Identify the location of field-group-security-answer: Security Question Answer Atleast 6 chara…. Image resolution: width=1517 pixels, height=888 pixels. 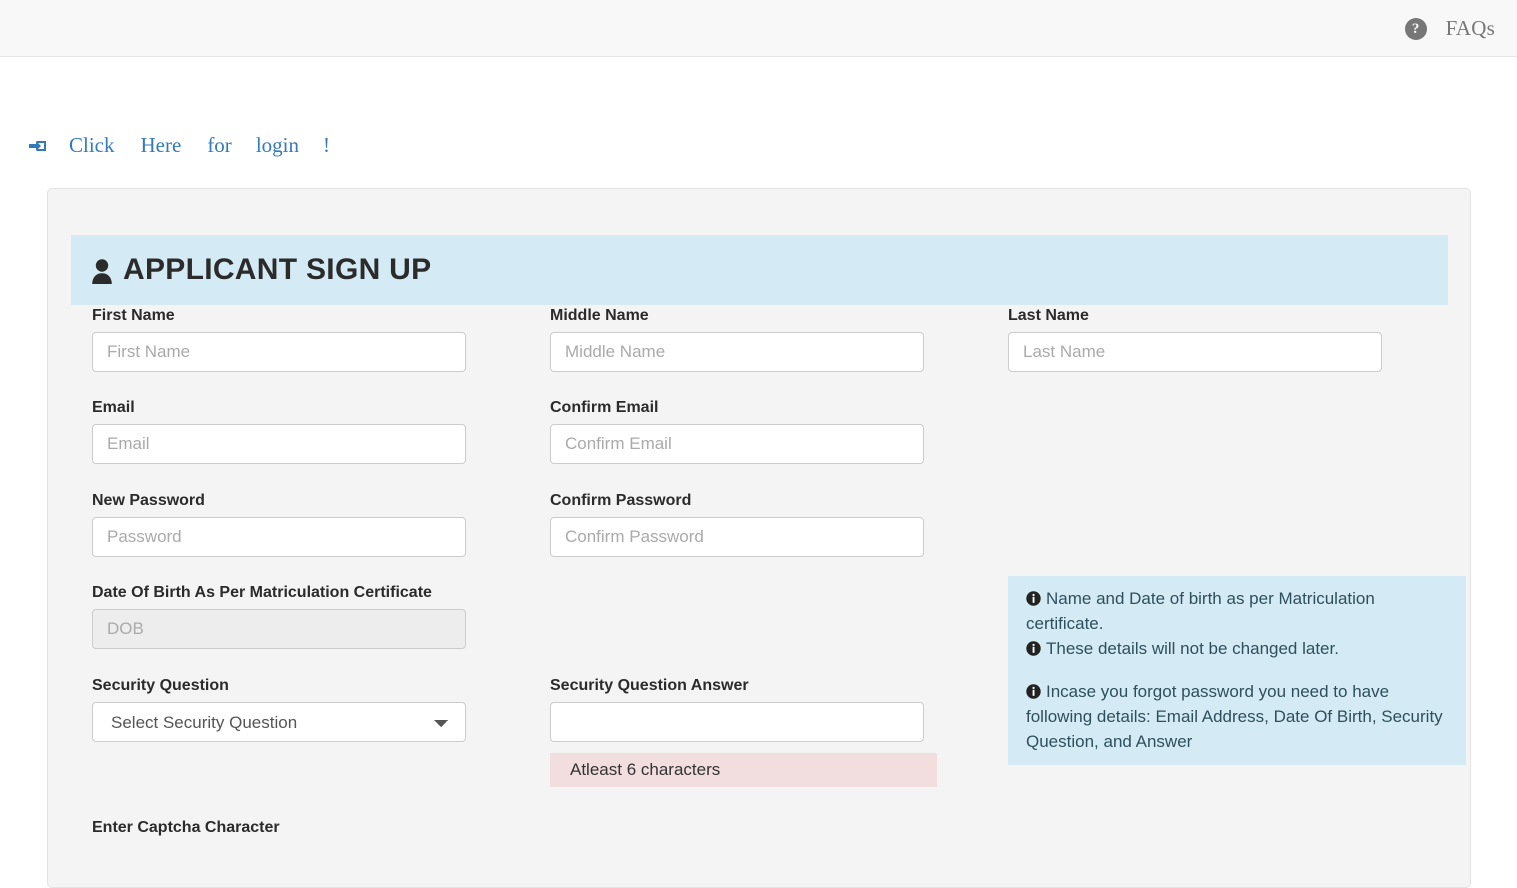
(735, 732).